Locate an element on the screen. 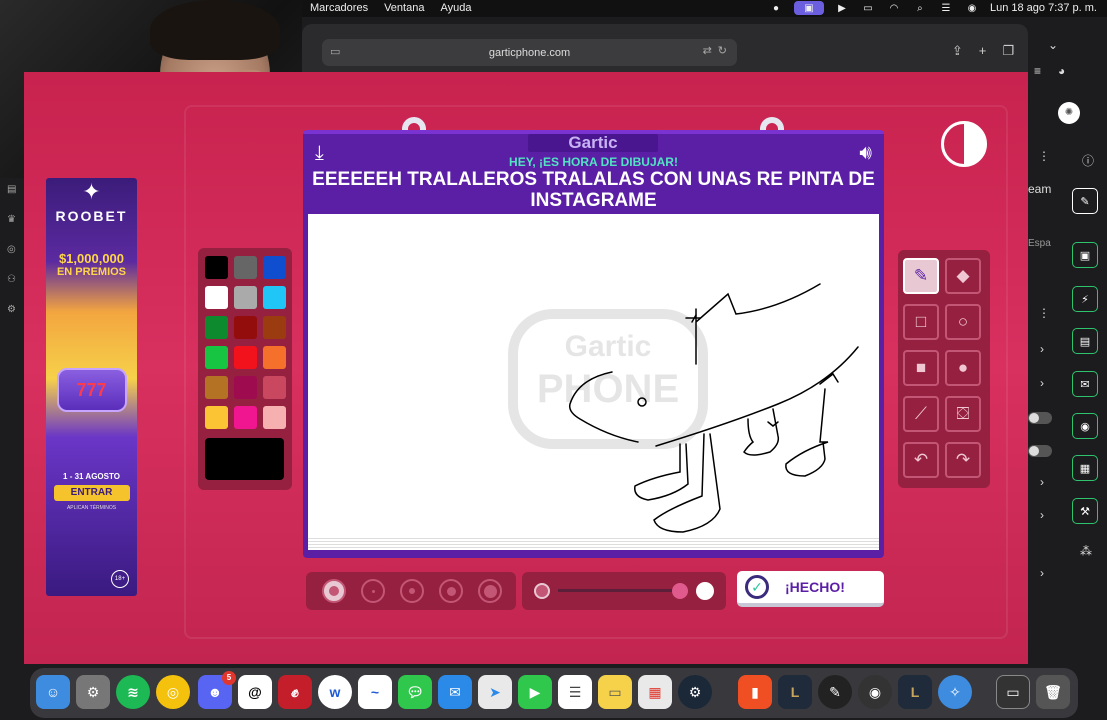 This screenshot has height=720, width=1107. riot-icon: ✊︎ is located at coordinates (295, 692).